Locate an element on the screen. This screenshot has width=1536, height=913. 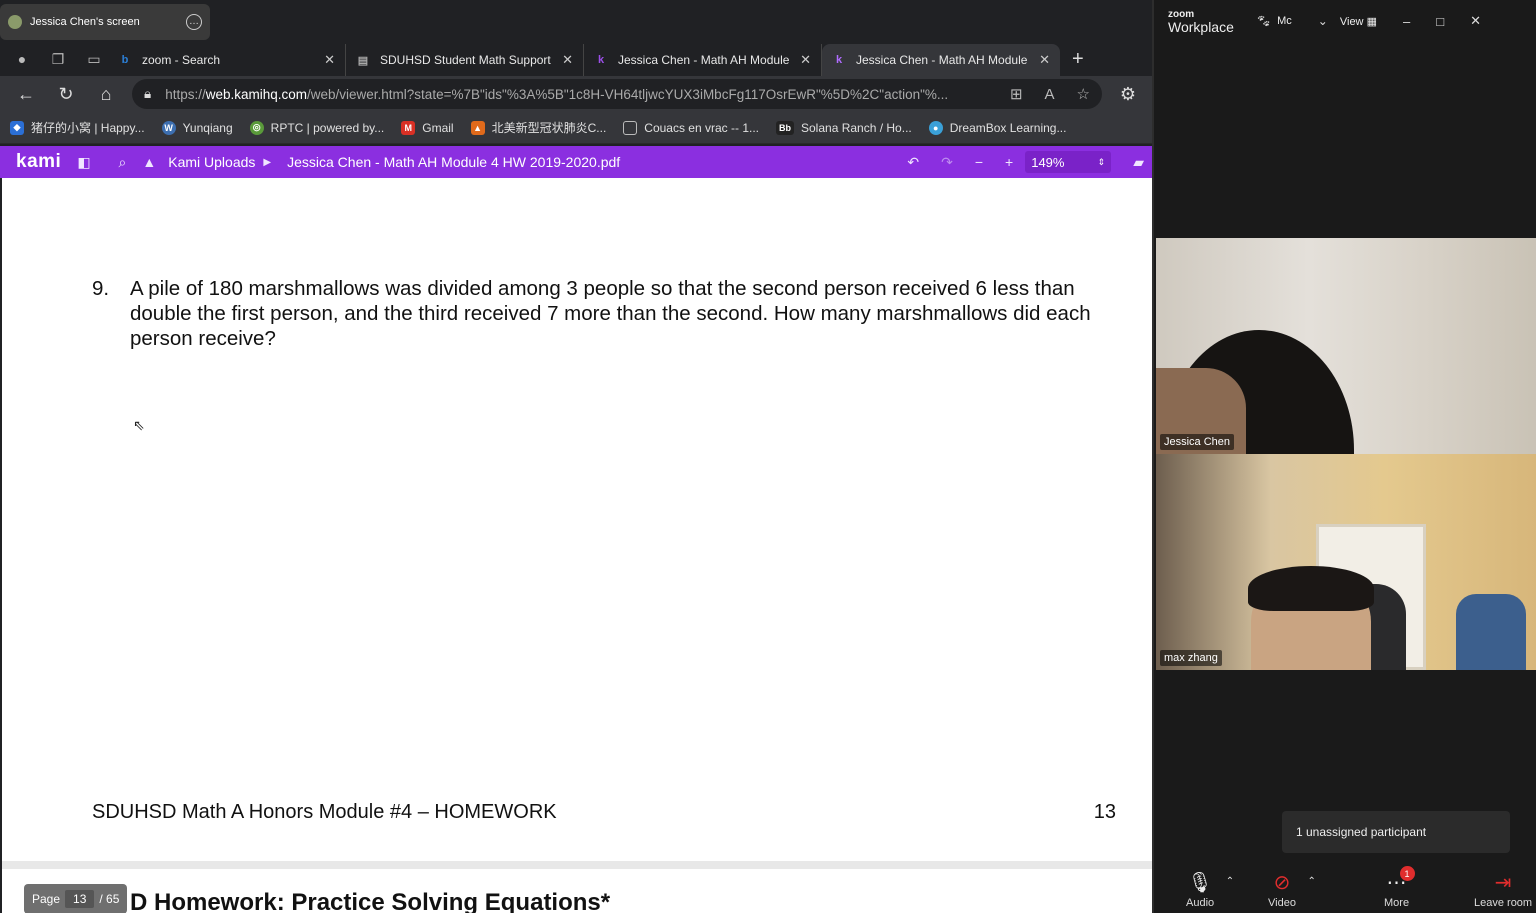
bing-icon: b is located at coordinates (125, 60).